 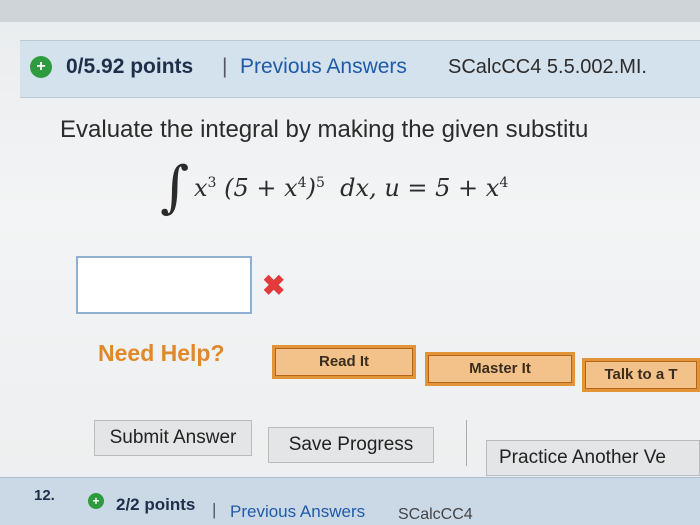 What do you see at coordinates (297, 512) in the screenshot?
I see `next-previous-answers-link: Previous Answers` at bounding box center [297, 512].